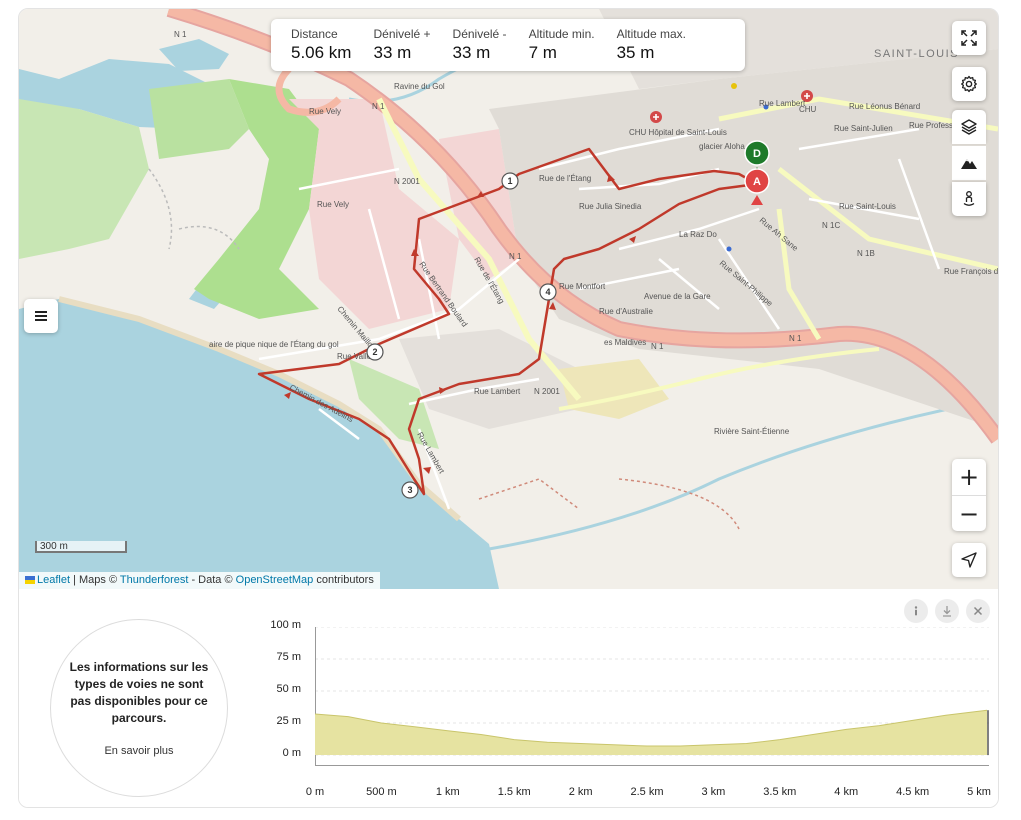 The height and width of the screenshot is (820, 1021). I want to click on map-label: Rue Lambert, so click(497, 391).